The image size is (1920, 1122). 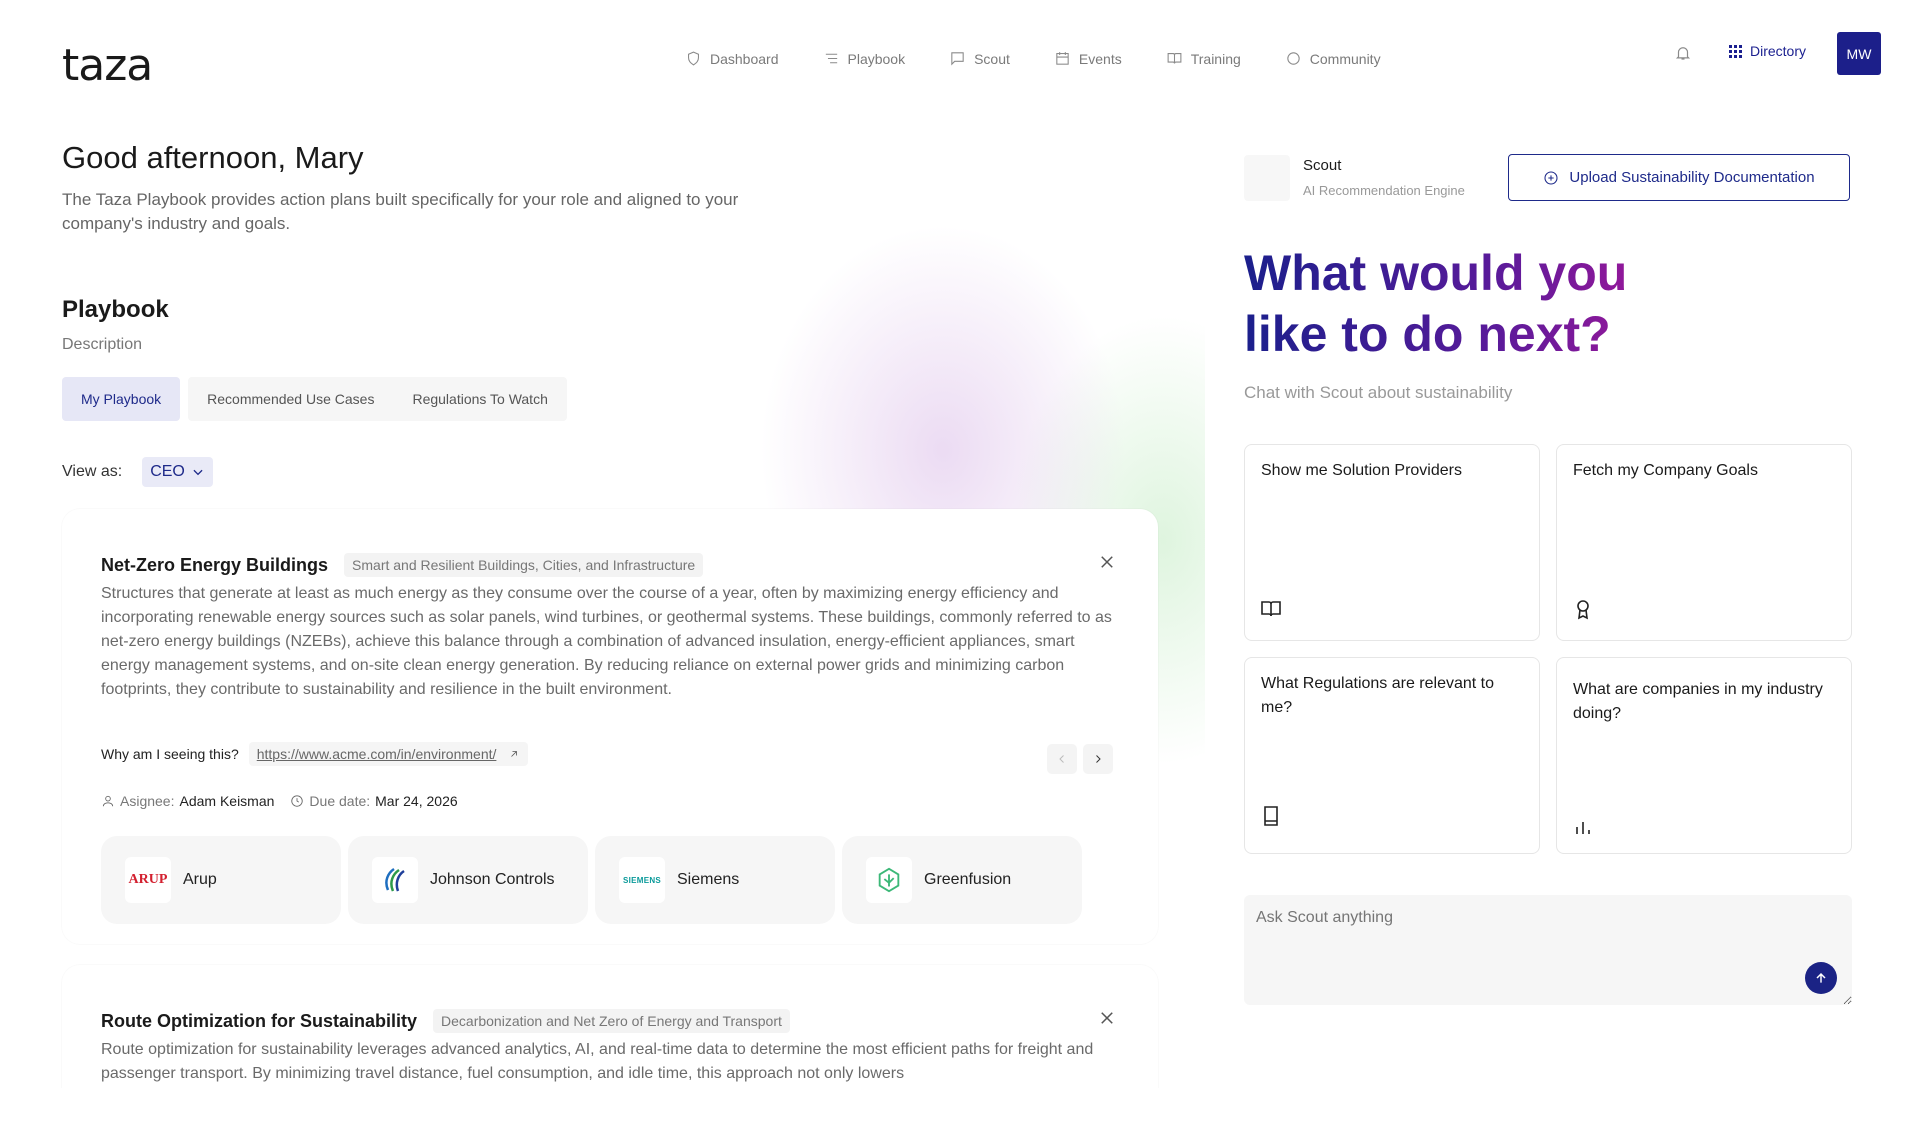 I want to click on provider-pager, so click(x=1080, y=759).